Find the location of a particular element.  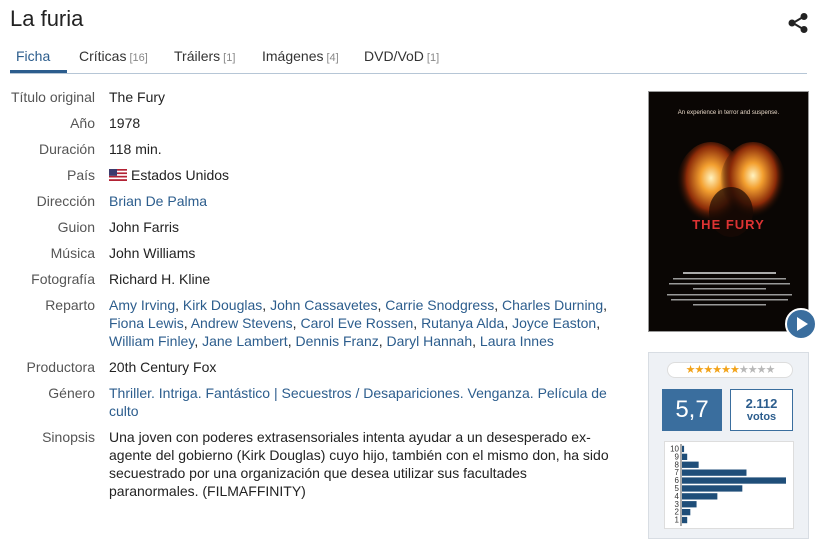

value-photography: Richard H. Kline is located at coordinates (160, 279).